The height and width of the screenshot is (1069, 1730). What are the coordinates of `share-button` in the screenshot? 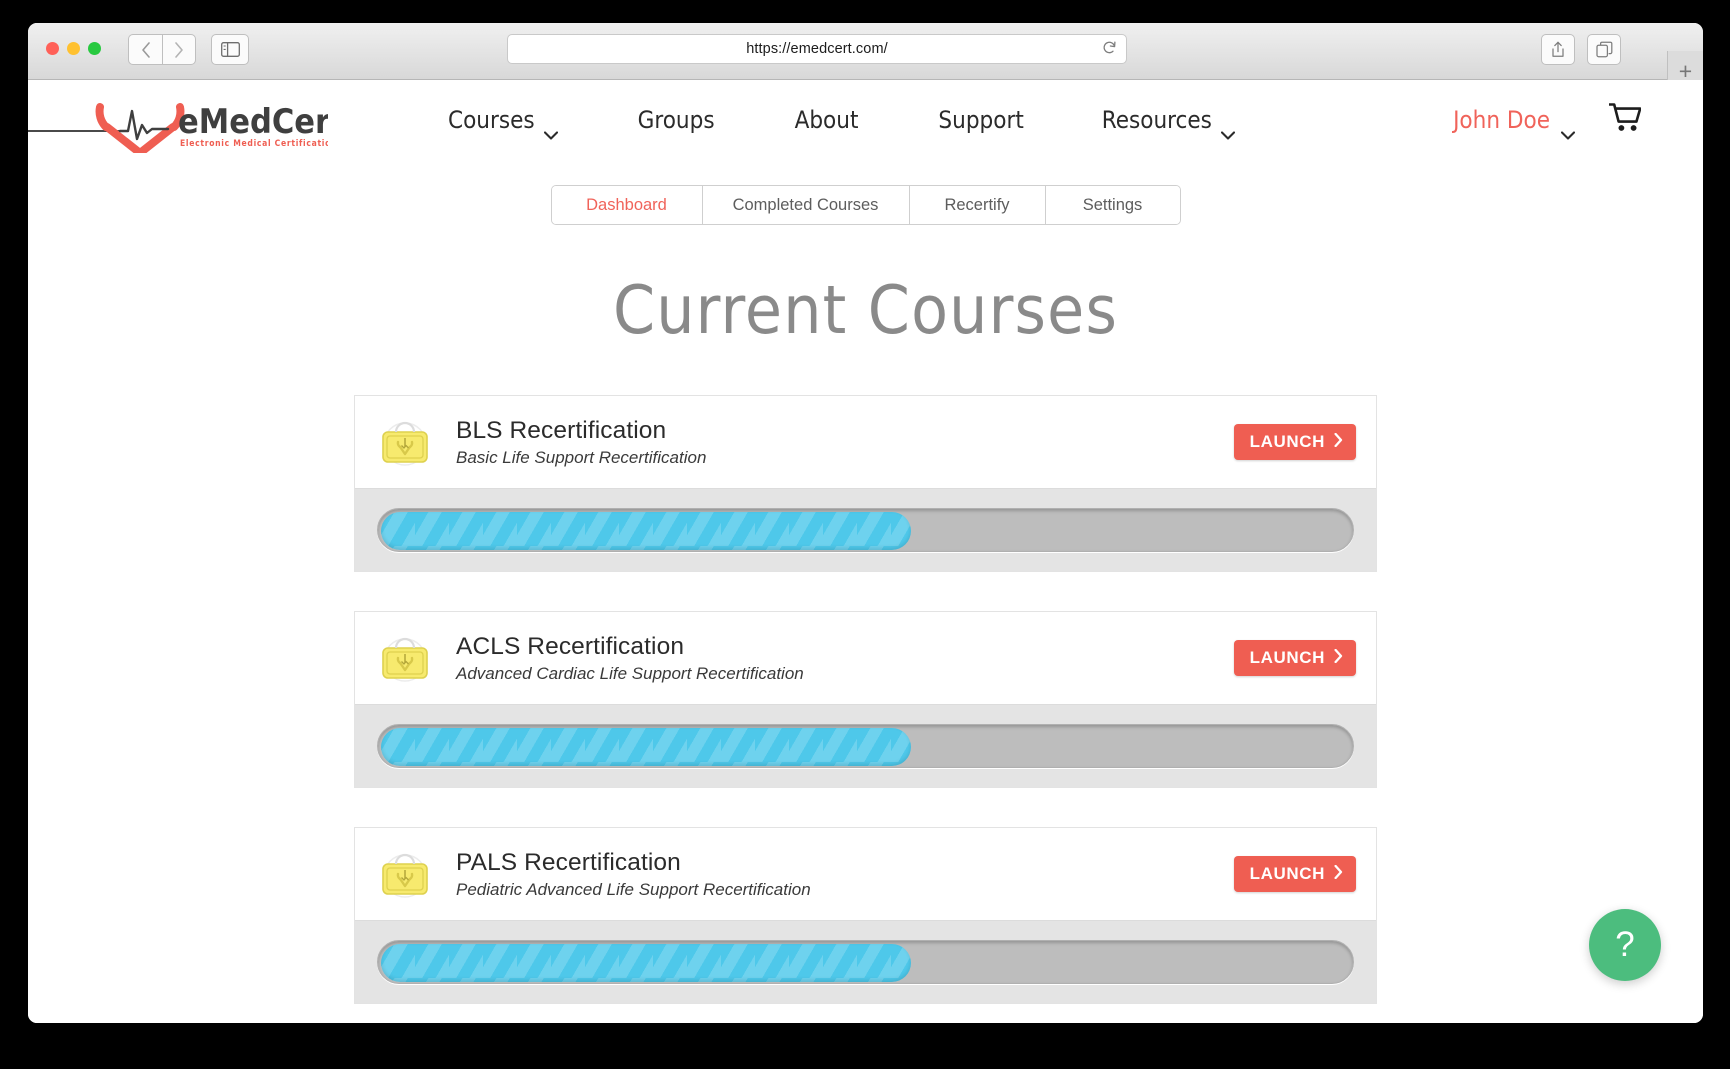 It's located at (1558, 49).